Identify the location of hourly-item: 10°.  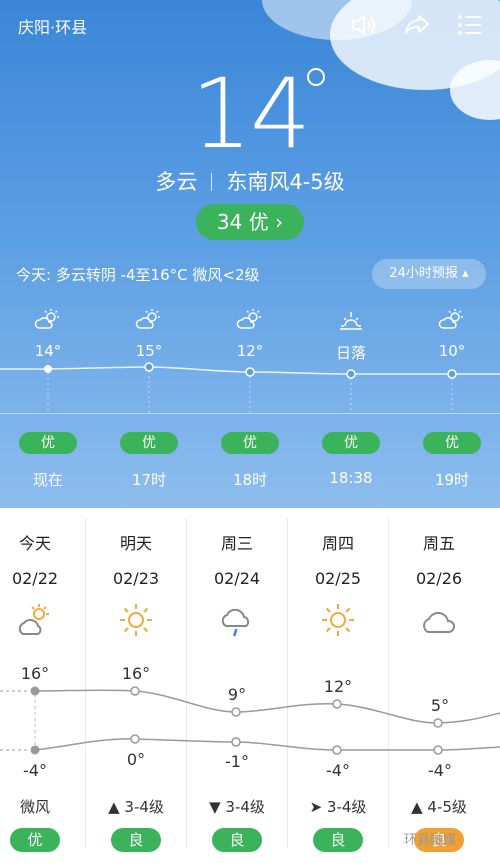
(452, 334).